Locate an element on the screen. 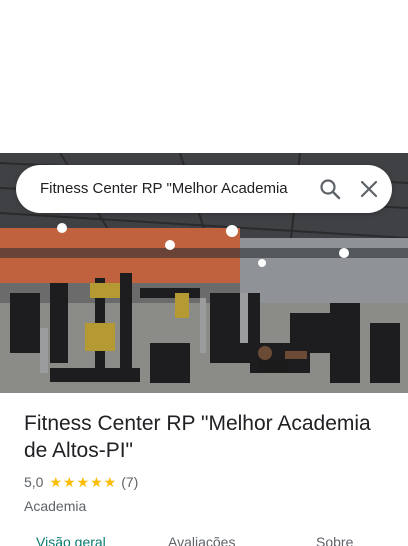 Image resolution: width=408 pixels, height=546 pixels. place-category: Academia is located at coordinates (209, 506).